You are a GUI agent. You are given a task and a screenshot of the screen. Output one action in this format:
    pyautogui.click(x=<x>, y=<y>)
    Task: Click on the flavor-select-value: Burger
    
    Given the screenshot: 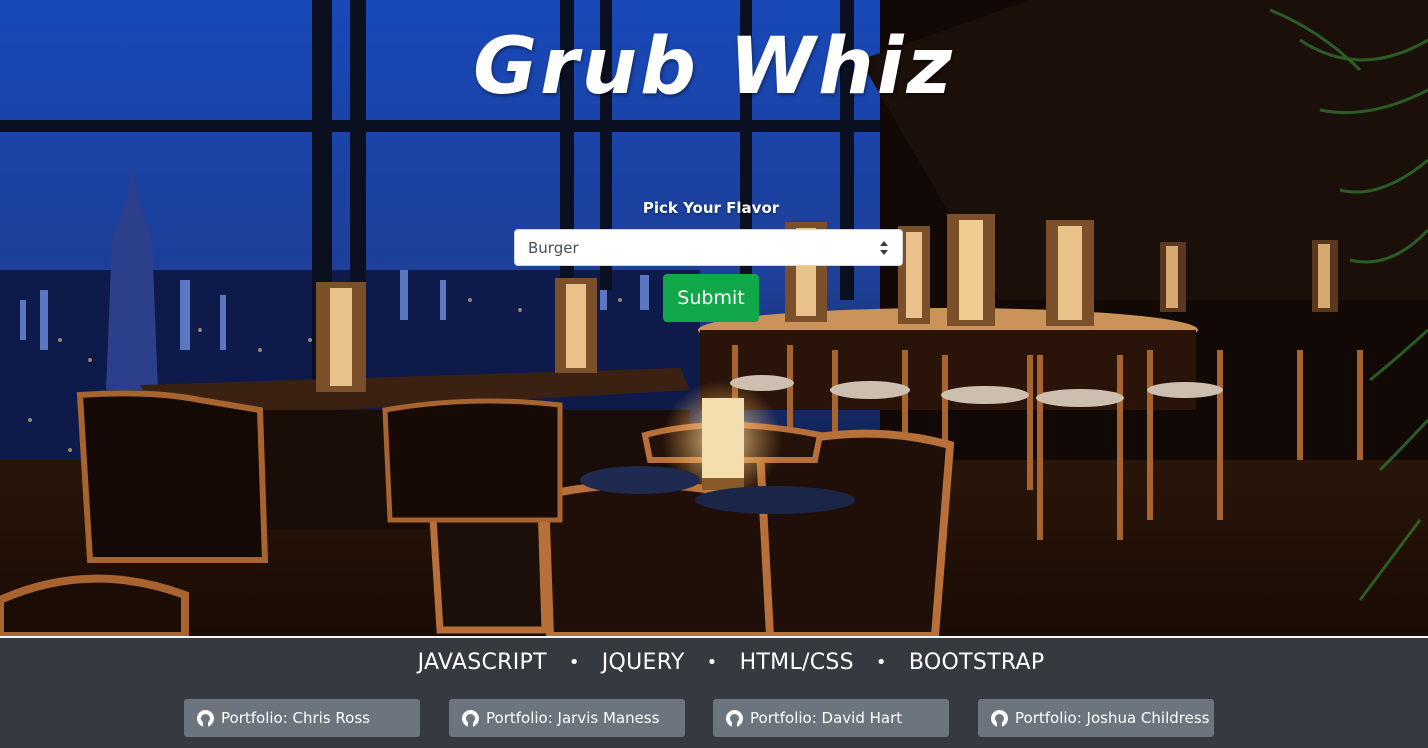 What is the action you would take?
    pyautogui.click(x=553, y=247)
    